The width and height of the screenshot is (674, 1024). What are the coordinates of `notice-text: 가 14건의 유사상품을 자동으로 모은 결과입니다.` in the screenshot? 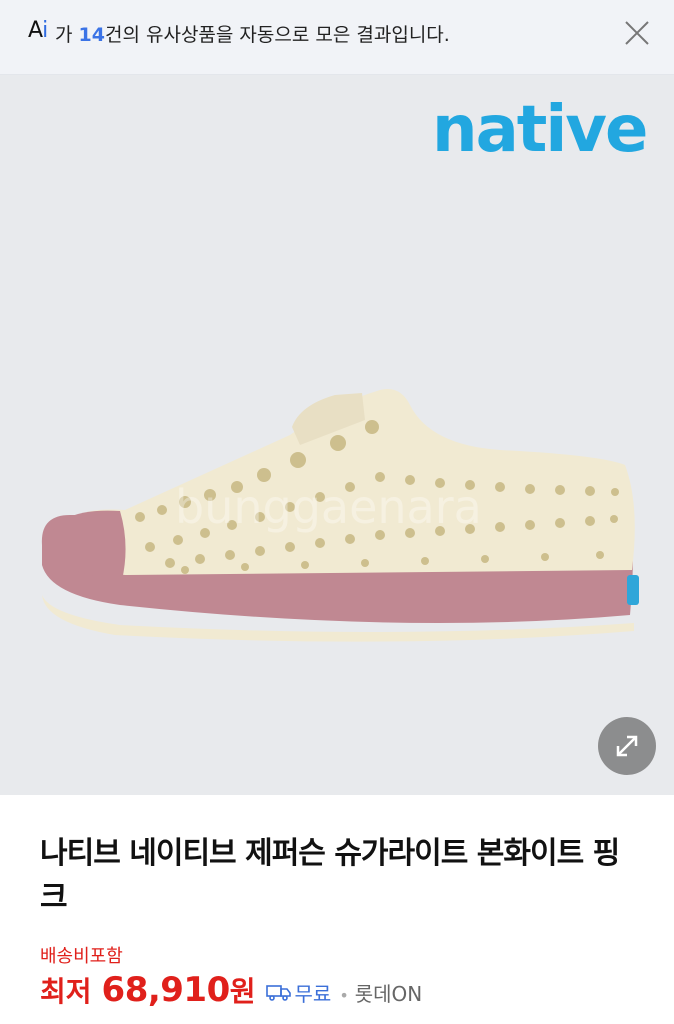 It's located at (252, 33).